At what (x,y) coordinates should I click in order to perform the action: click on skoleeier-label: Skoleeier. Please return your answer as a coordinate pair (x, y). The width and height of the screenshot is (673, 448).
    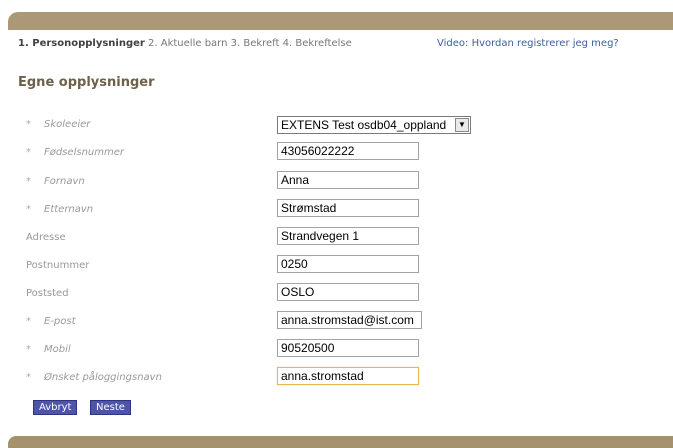
    Looking at the image, I should click on (67, 124).